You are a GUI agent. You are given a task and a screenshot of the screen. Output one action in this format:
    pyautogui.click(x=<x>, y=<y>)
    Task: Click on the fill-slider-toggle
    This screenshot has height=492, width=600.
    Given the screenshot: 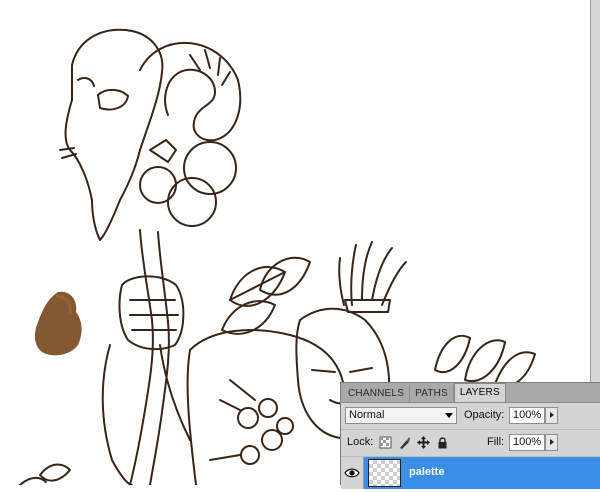 What is the action you would take?
    pyautogui.click(x=551, y=442)
    